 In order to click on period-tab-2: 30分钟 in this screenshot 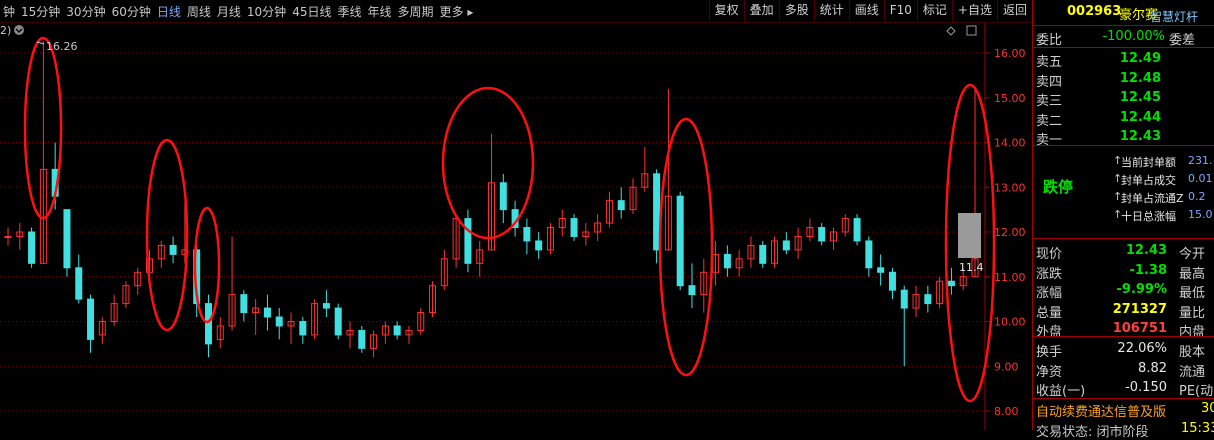, I will do `click(85, 11)`.